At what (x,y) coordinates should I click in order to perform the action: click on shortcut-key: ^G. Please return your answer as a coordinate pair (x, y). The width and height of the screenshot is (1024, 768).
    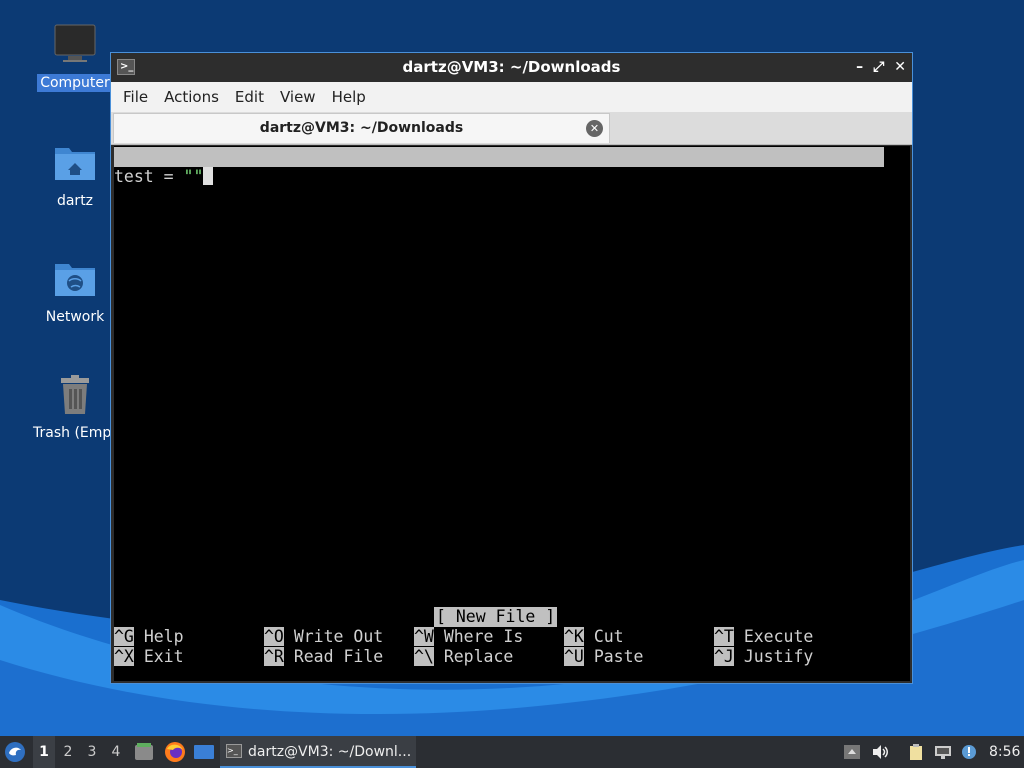
    Looking at the image, I should click on (124, 636).